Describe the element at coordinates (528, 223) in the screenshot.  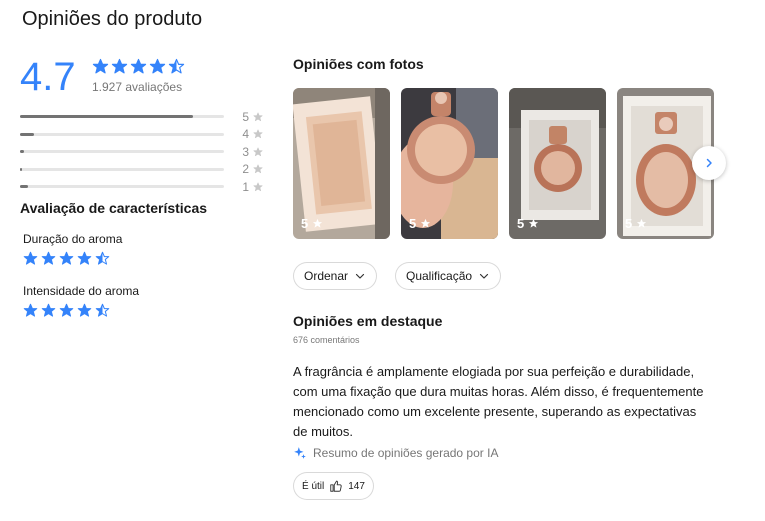
I see `photo-rating-3: 5` at that location.